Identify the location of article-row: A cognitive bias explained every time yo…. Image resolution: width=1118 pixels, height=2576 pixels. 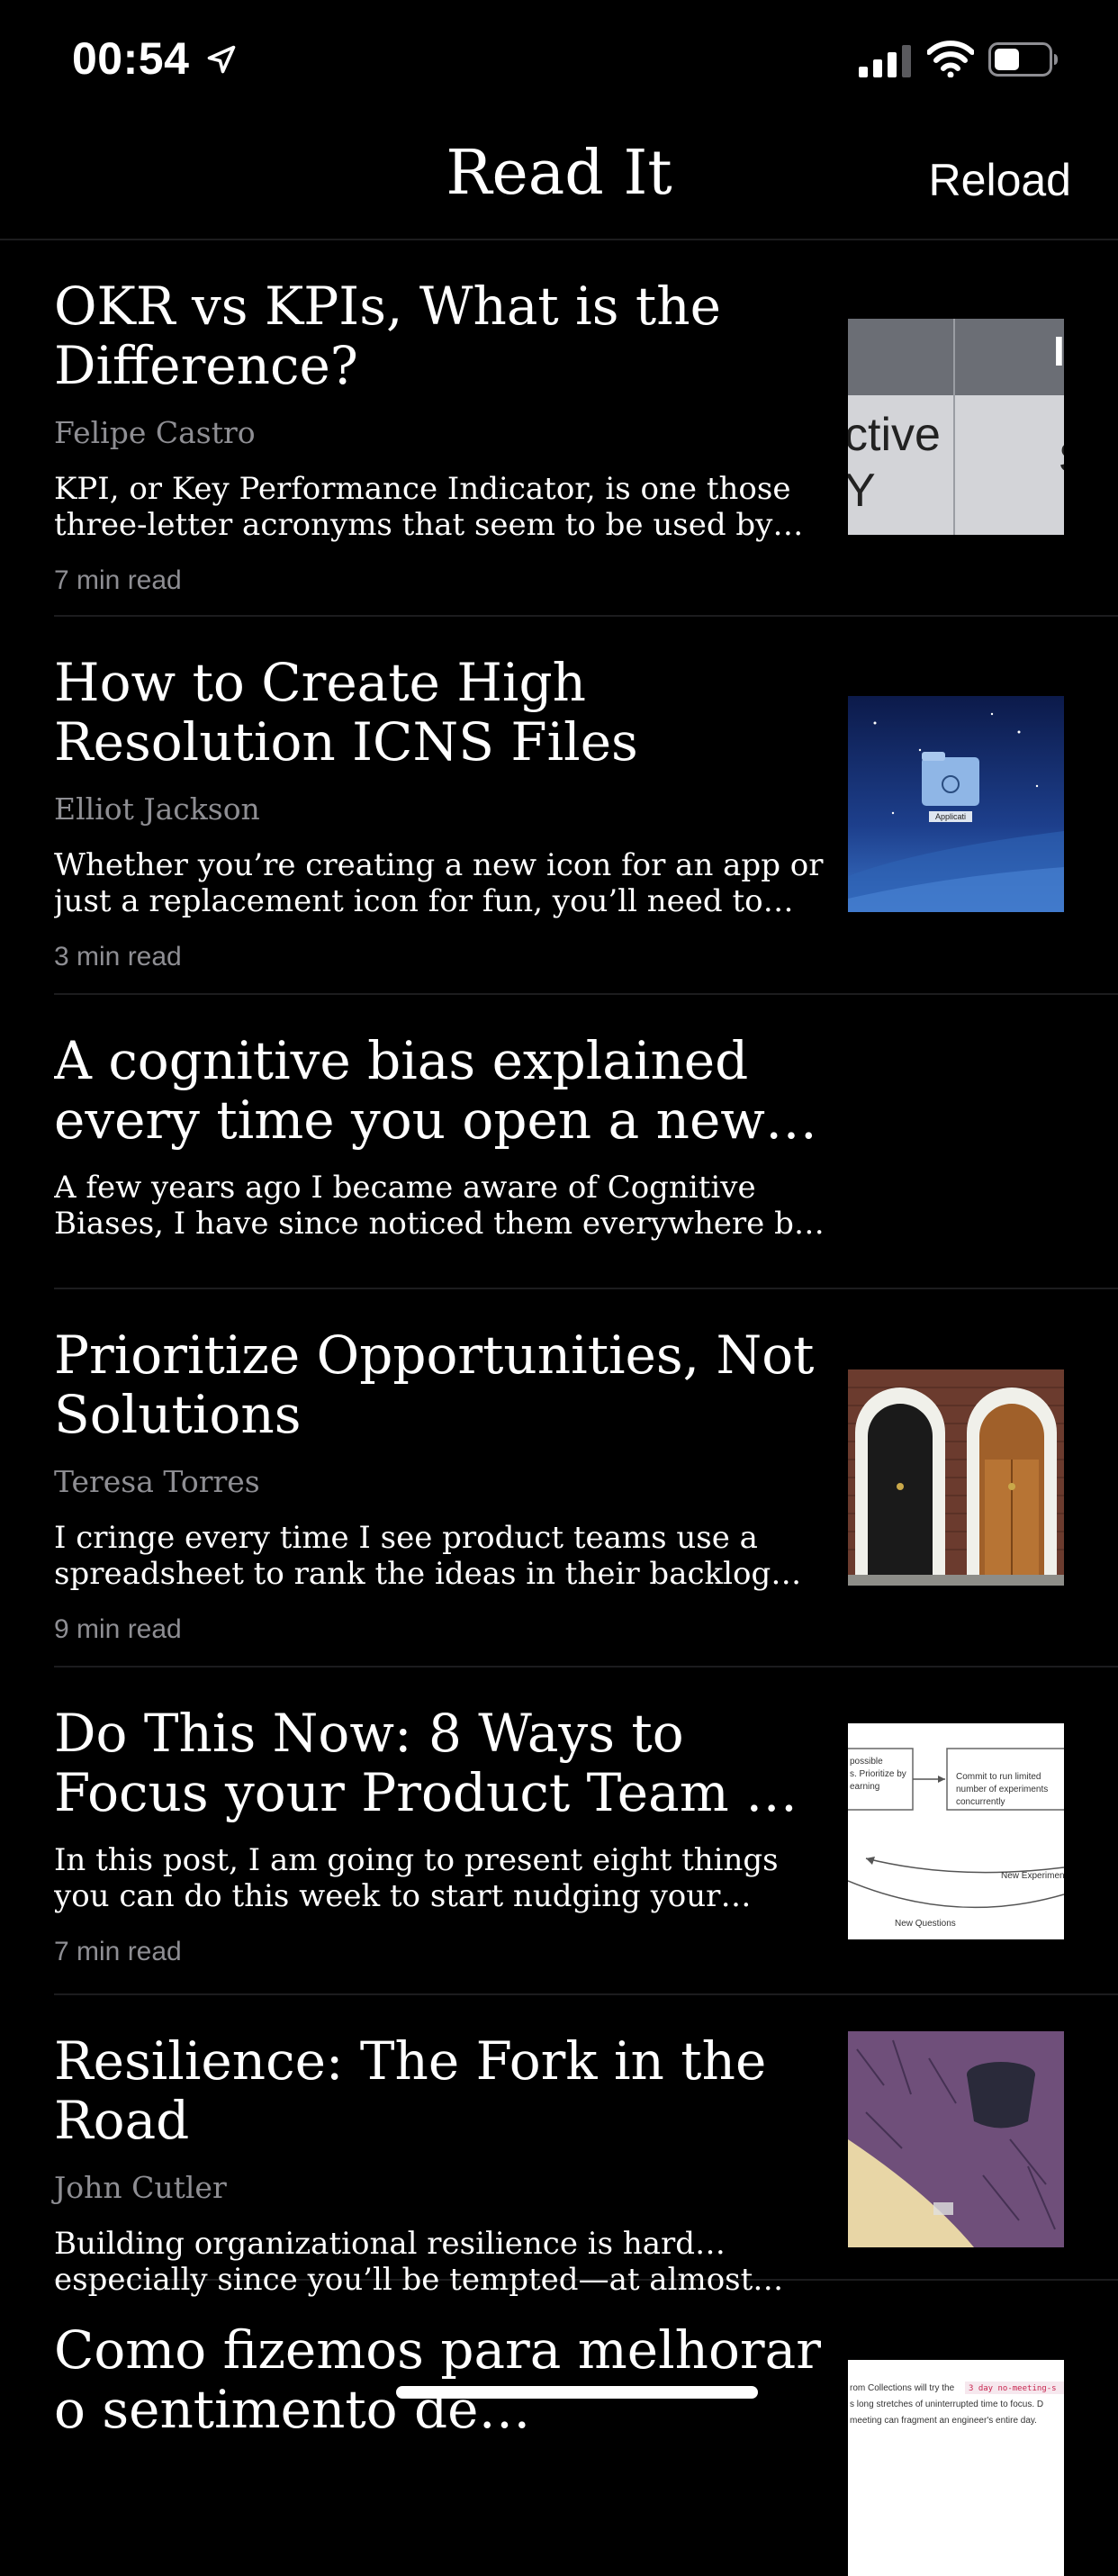
(586, 1142).